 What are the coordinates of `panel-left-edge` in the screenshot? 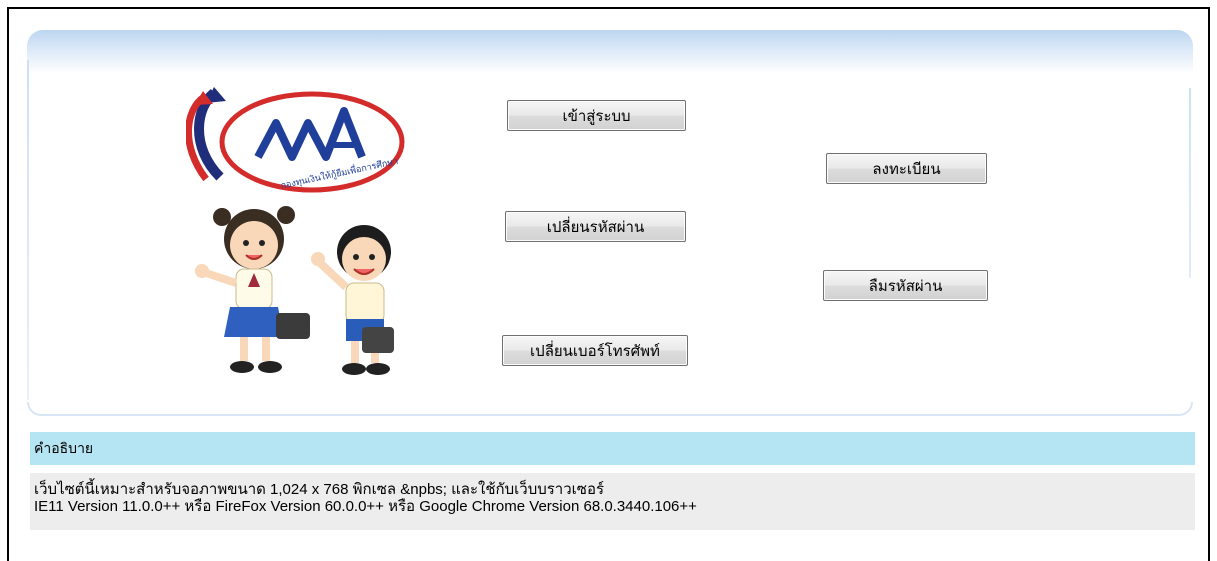 It's located at (28, 230).